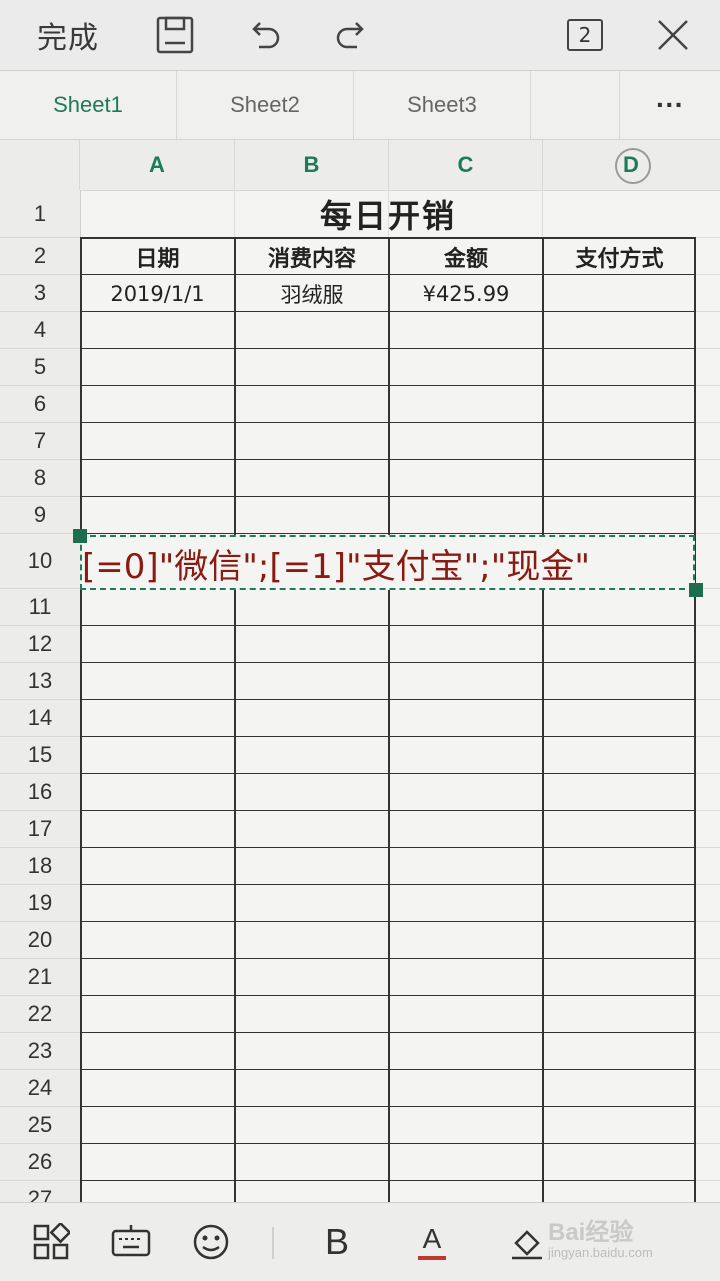 The height and width of the screenshot is (1281, 720). Describe the element at coordinates (88, 105) in the screenshot. I see `tab-sheet1: Sheet1` at that location.